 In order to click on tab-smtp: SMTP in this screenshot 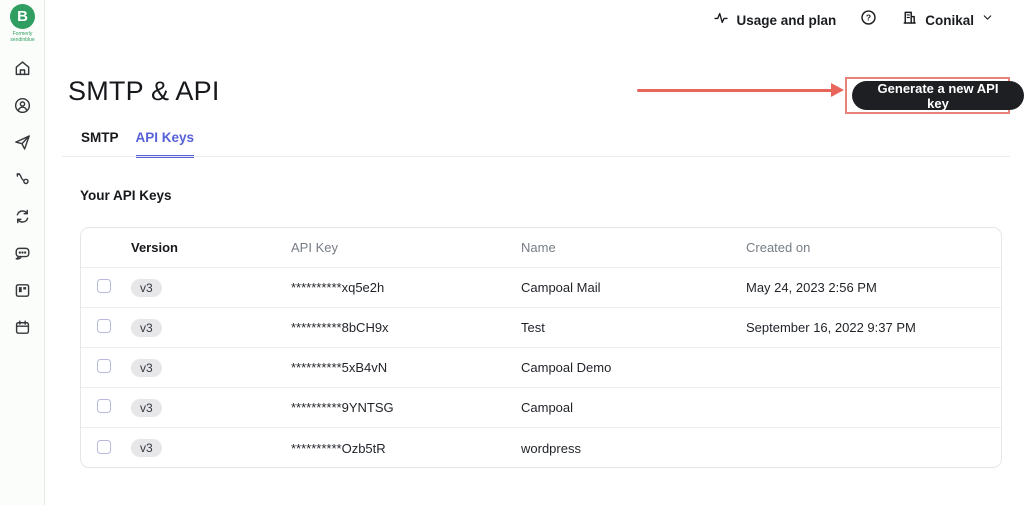, I will do `click(100, 144)`.